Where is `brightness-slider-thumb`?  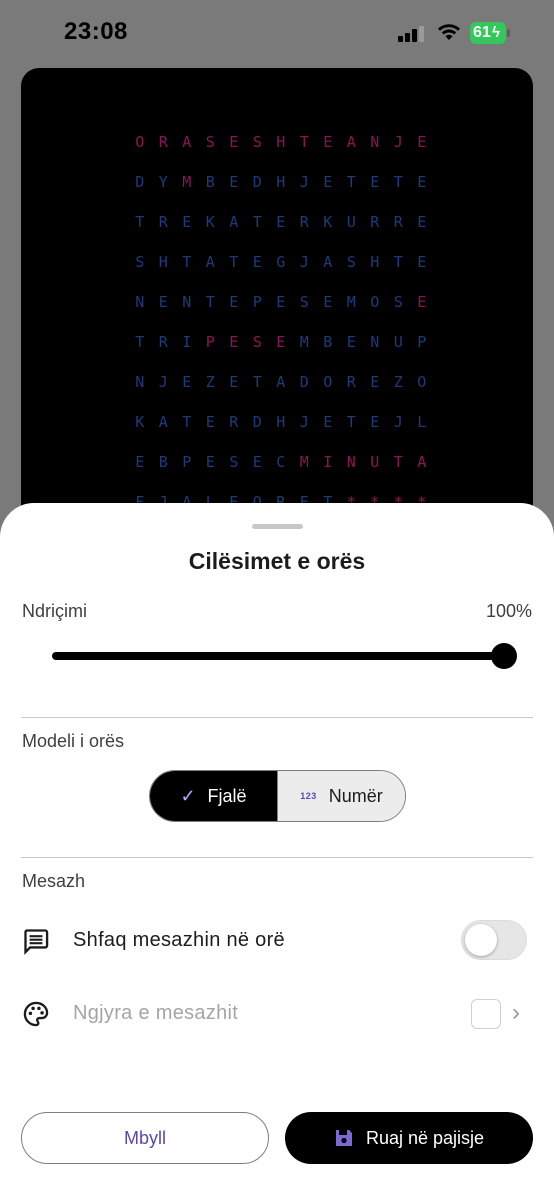
brightness-slider-thumb is located at coordinates (504, 656).